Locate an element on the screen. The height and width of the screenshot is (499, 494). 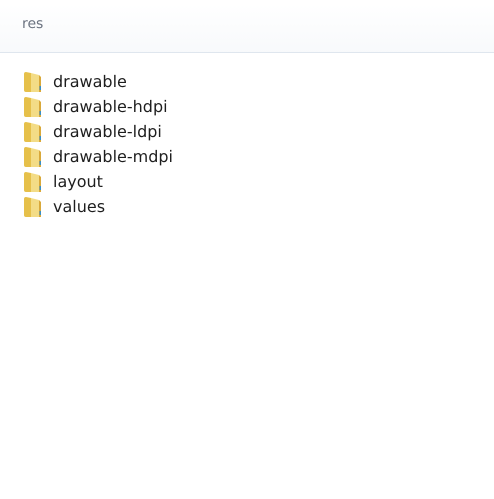
folder-item: drawable is located at coordinates (75, 81).